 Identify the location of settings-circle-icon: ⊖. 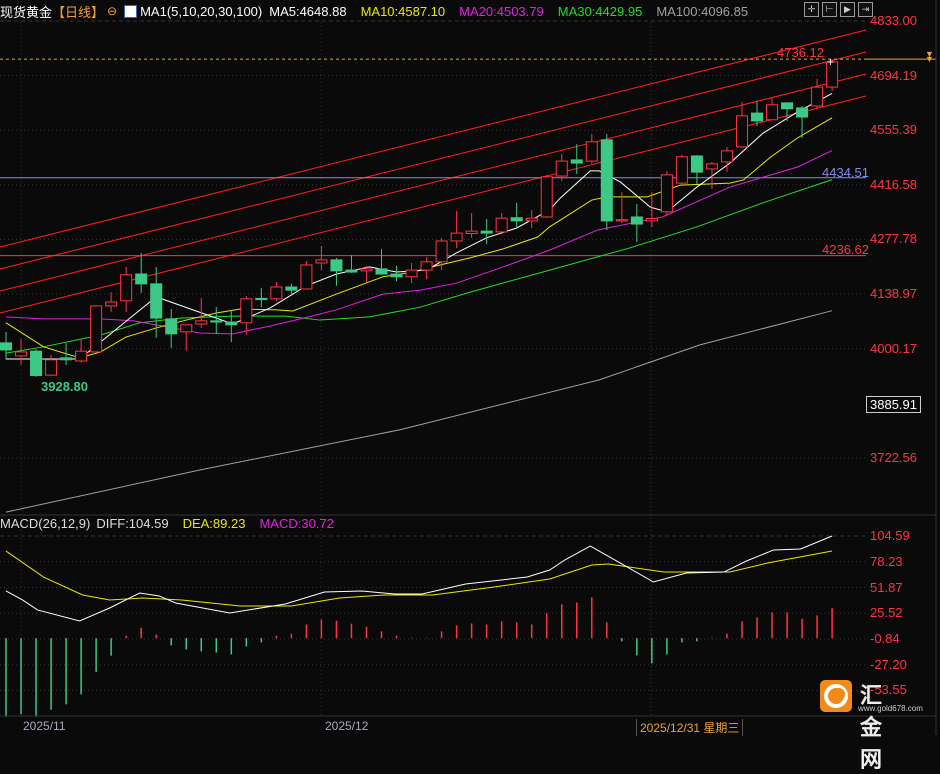
(112, 11).